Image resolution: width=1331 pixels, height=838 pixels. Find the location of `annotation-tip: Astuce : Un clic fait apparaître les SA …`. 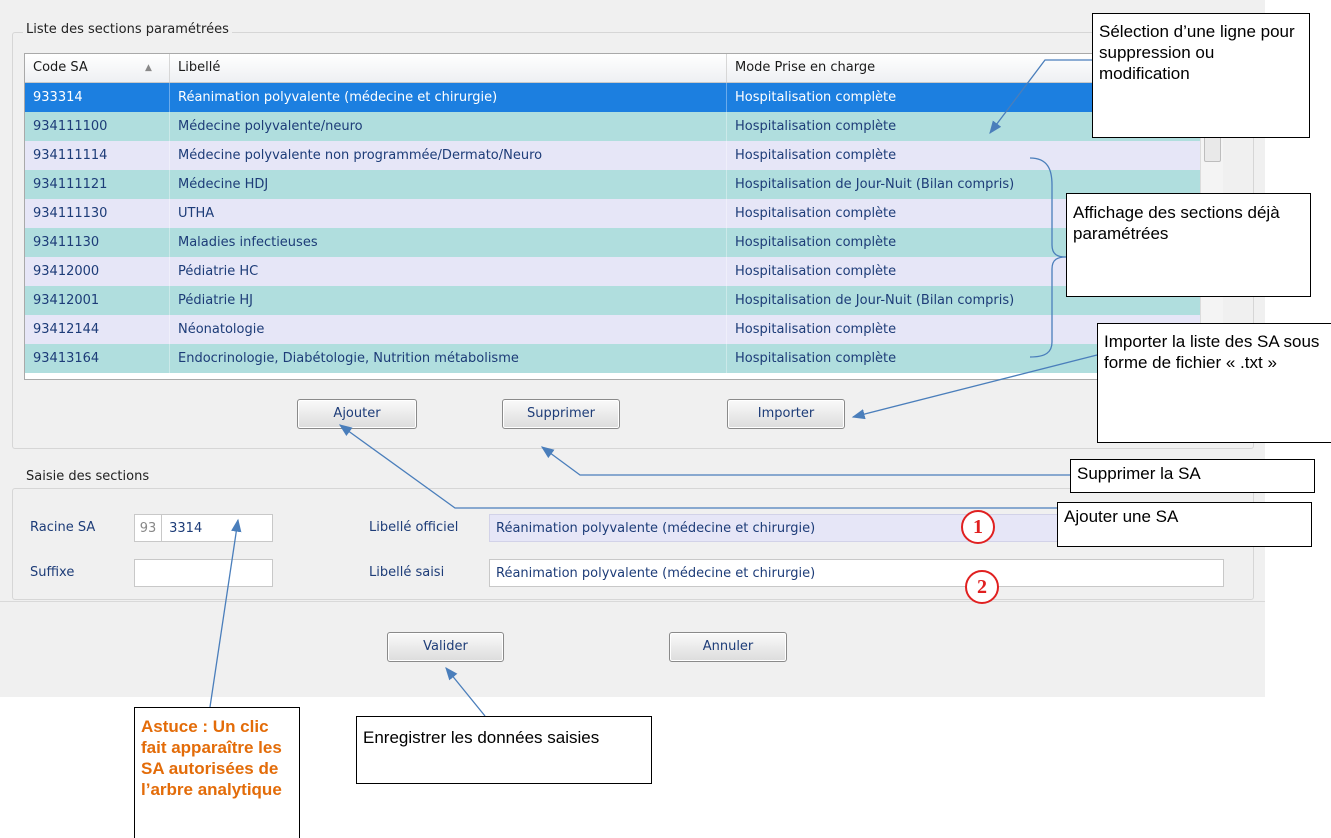

annotation-tip: Astuce : Un clic fait apparaître les SA … is located at coordinates (217, 772).